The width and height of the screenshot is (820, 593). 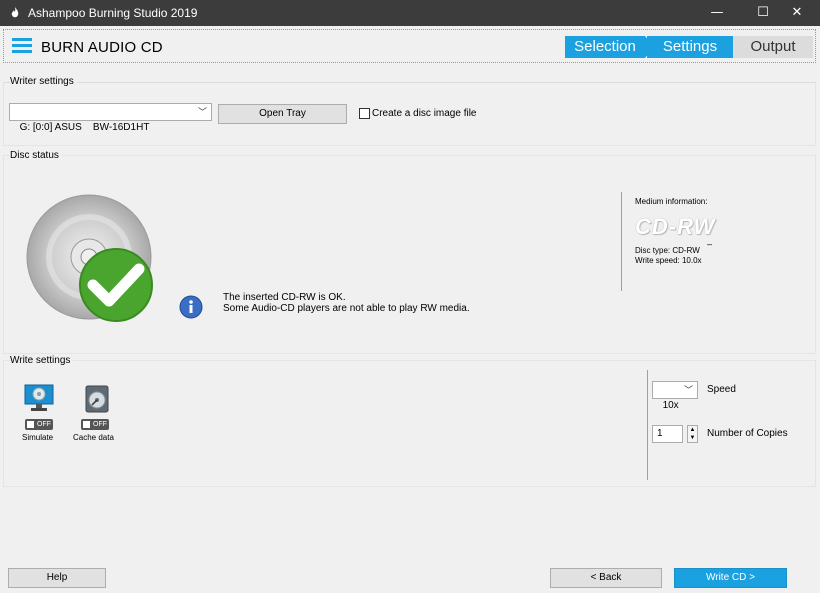 What do you see at coordinates (668, 260) in the screenshot?
I see `write-speed: Write speed: 10.0x` at bounding box center [668, 260].